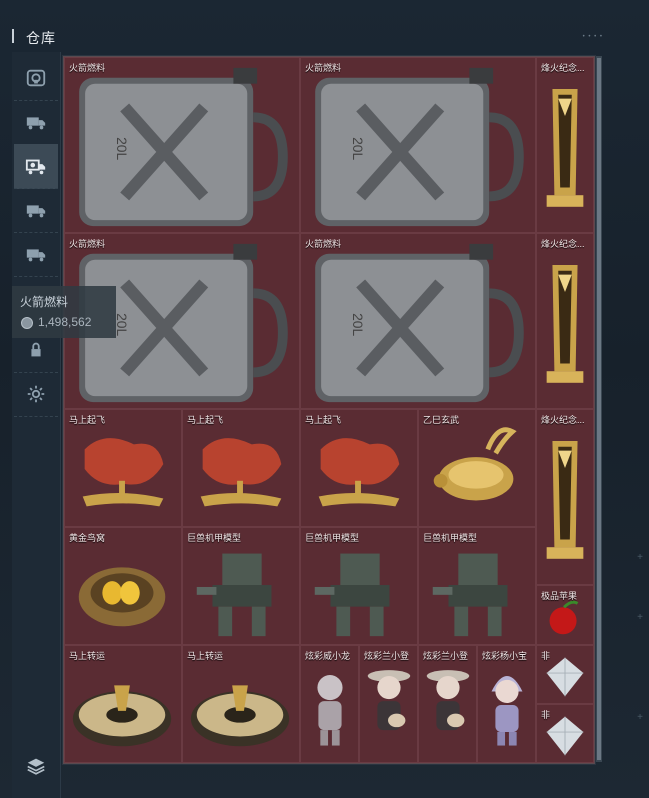 The height and width of the screenshot is (798, 649). I want to click on layers-icon, so click(36, 766).